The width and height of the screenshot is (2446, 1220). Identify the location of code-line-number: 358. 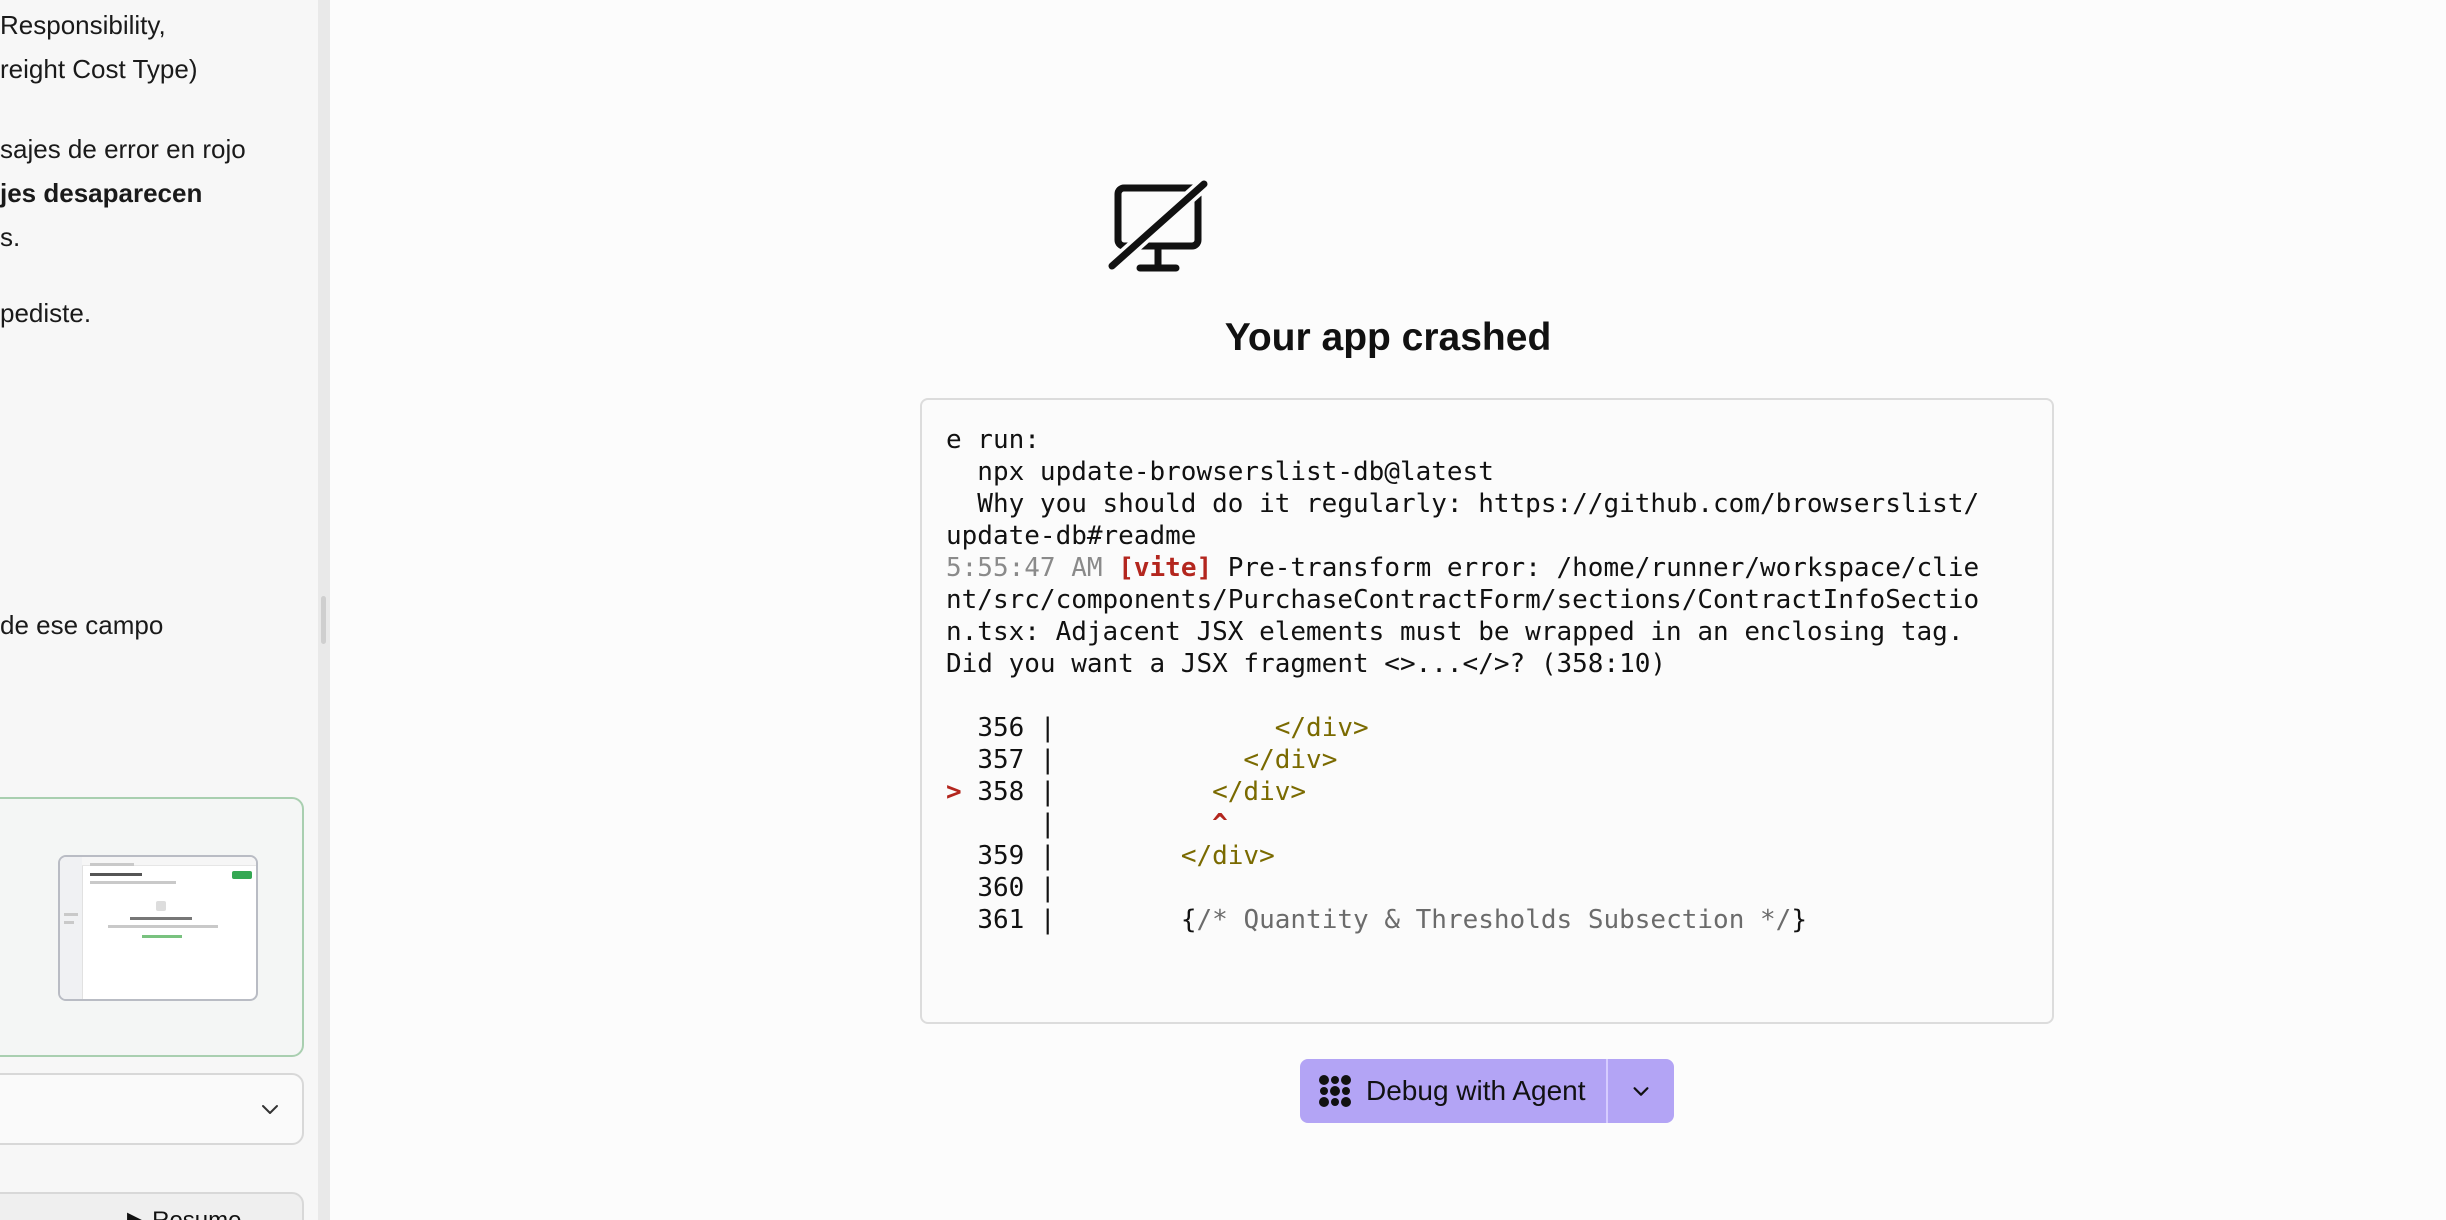
(1001, 792).